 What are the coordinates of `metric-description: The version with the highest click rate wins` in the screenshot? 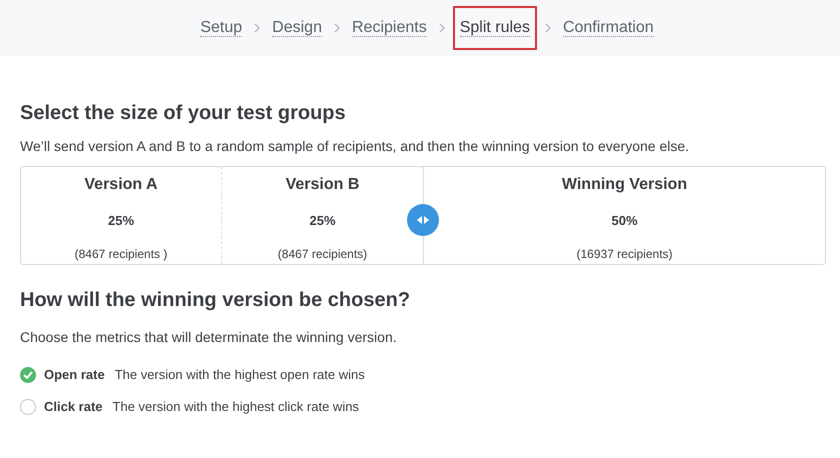 It's located at (235, 407).